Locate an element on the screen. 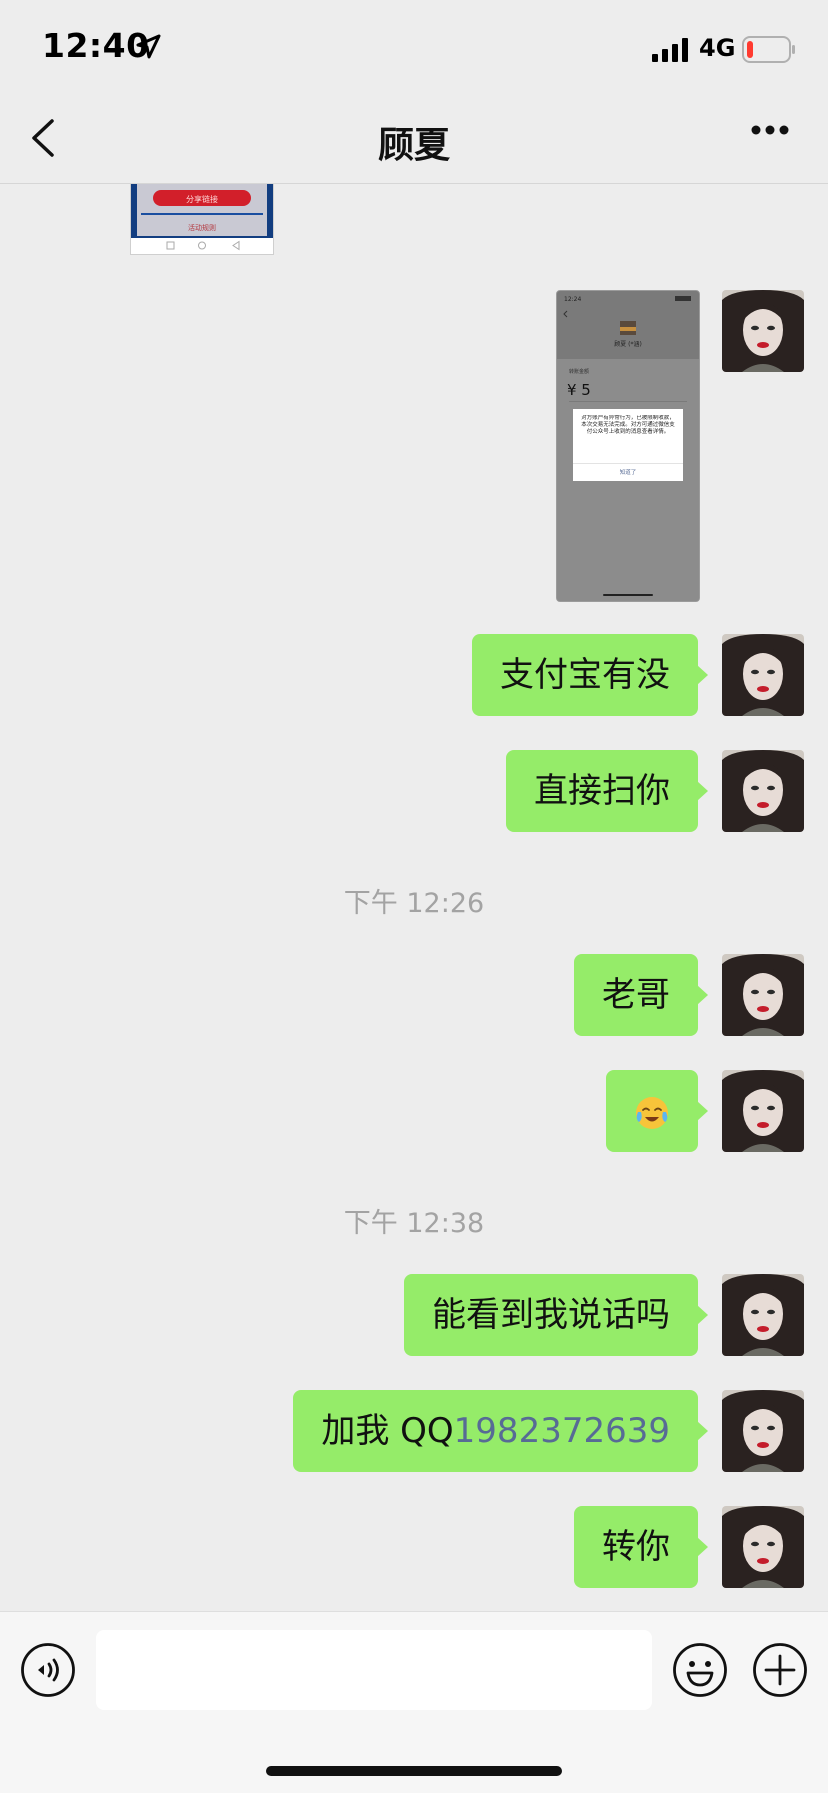  nav-bar: 顾夏 is located at coordinates (414, 138).